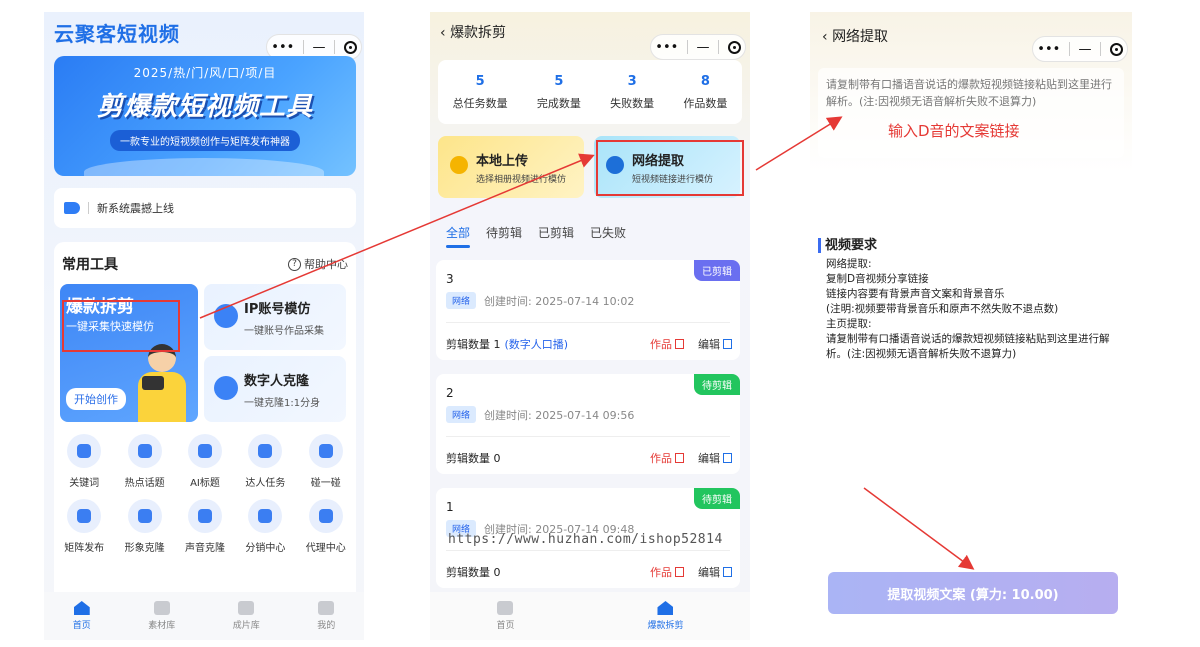 The height and width of the screenshot is (647, 1200). What do you see at coordinates (556, 232) in the screenshot?
I see `tab-edited: 已剪辑` at bounding box center [556, 232].